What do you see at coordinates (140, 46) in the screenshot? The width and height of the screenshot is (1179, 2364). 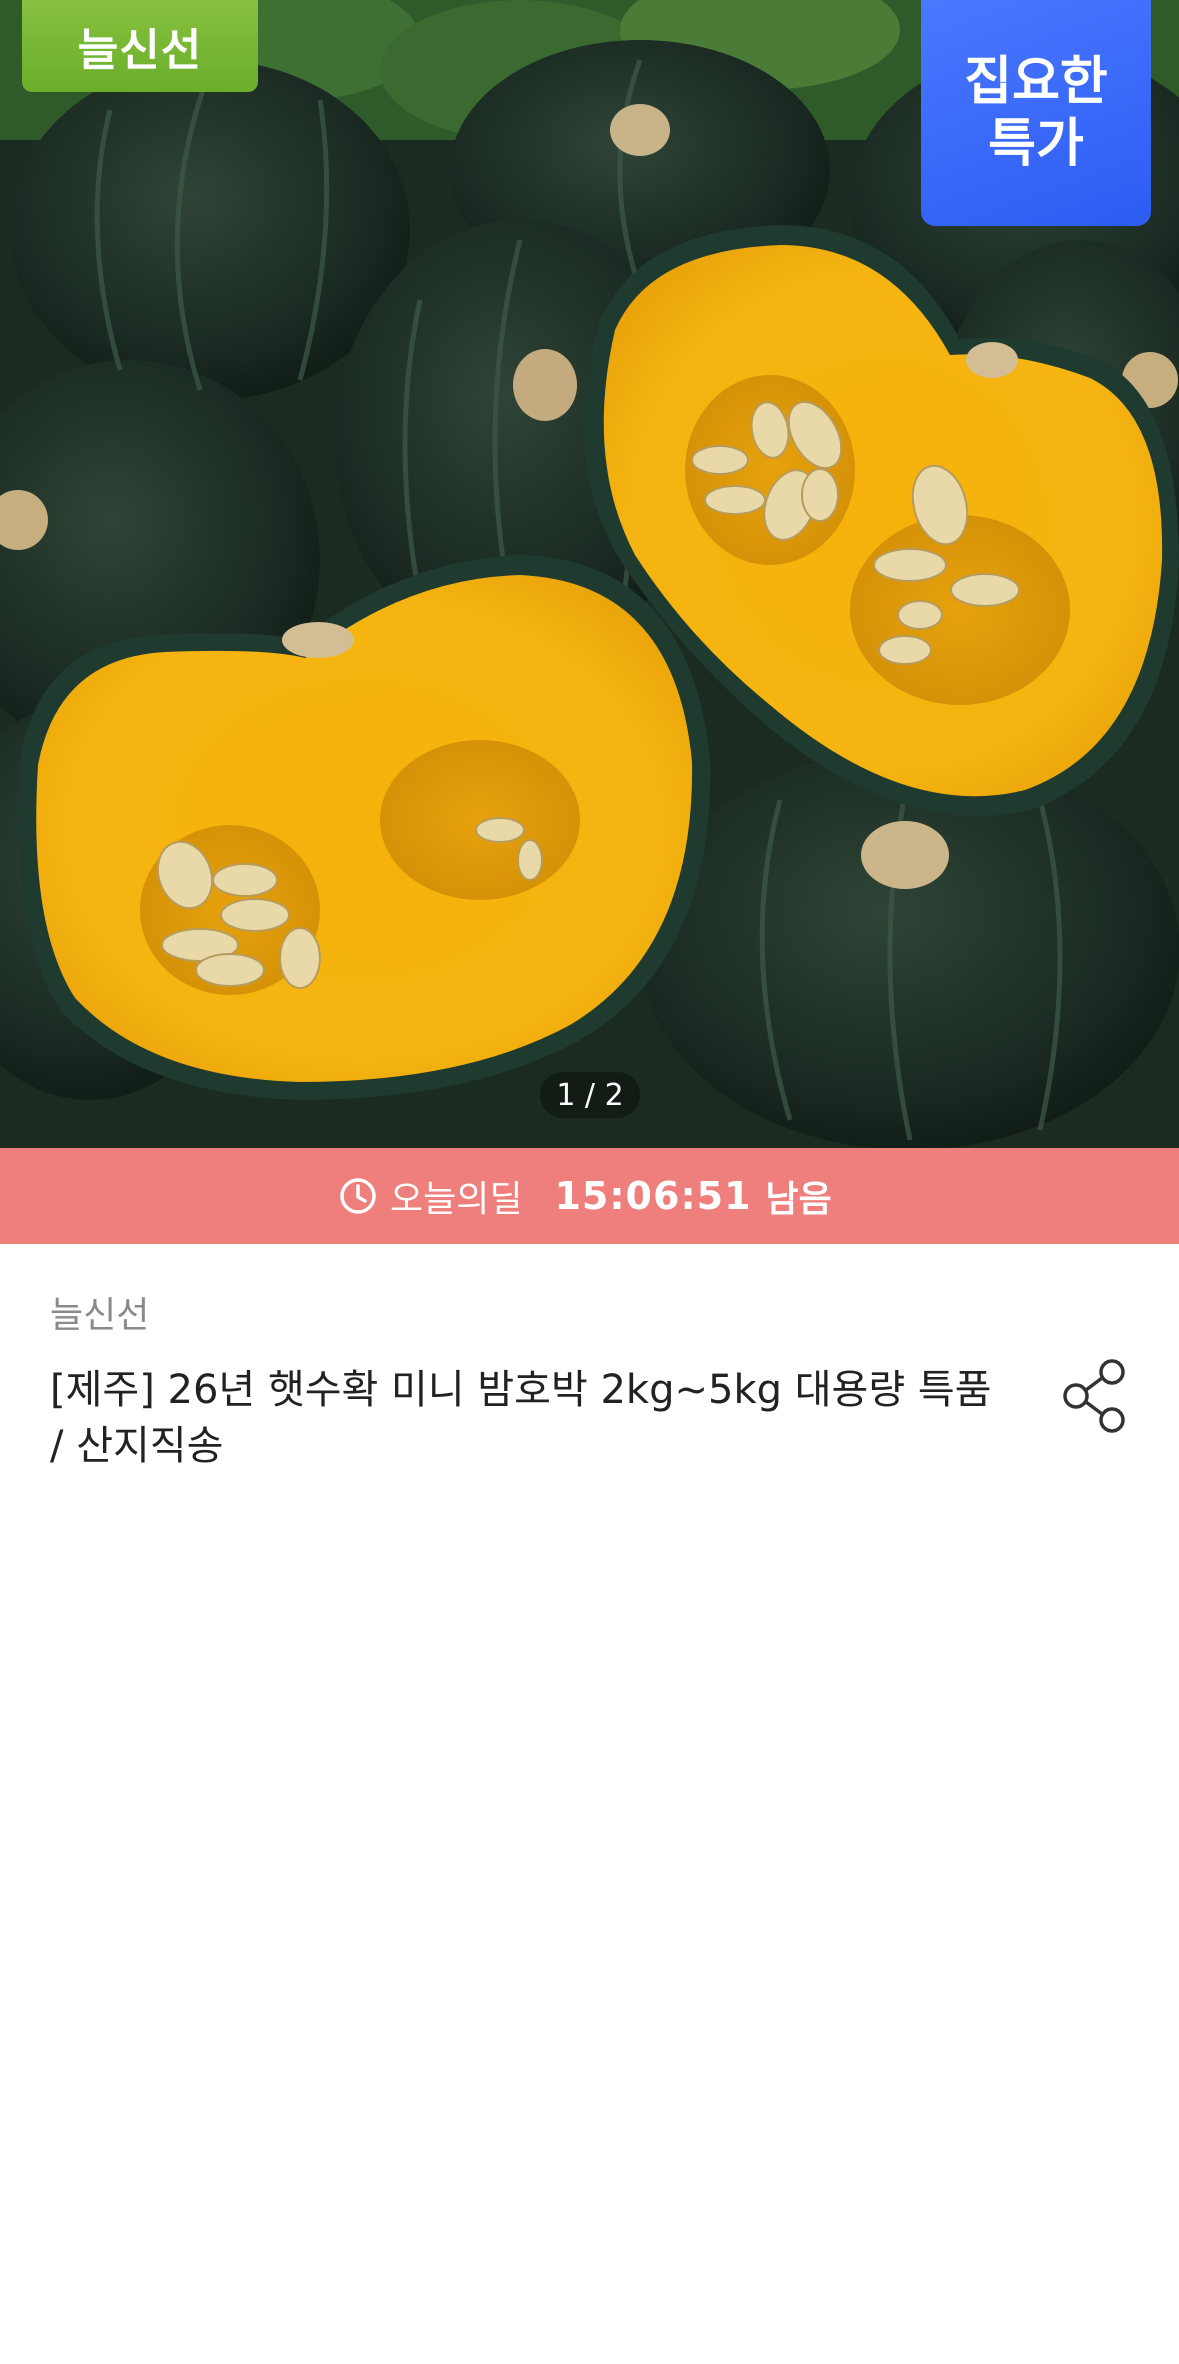 I see `seller-brand-badge: 늘신선` at bounding box center [140, 46].